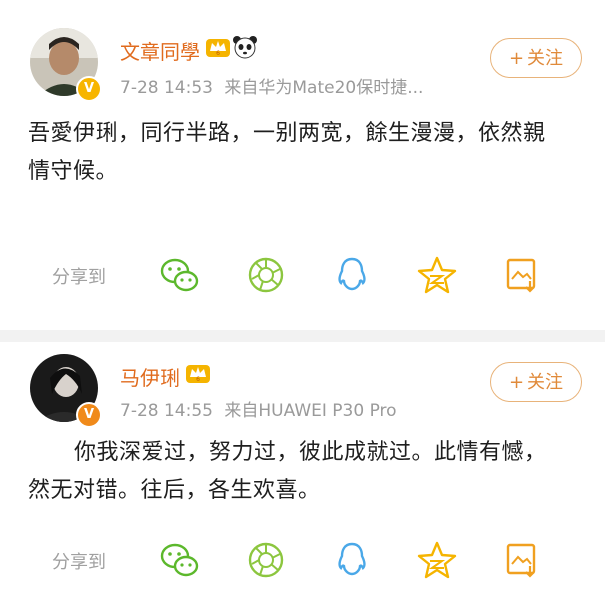 This screenshot has width=605, height=590. I want to click on post-divider, so click(302, 336).